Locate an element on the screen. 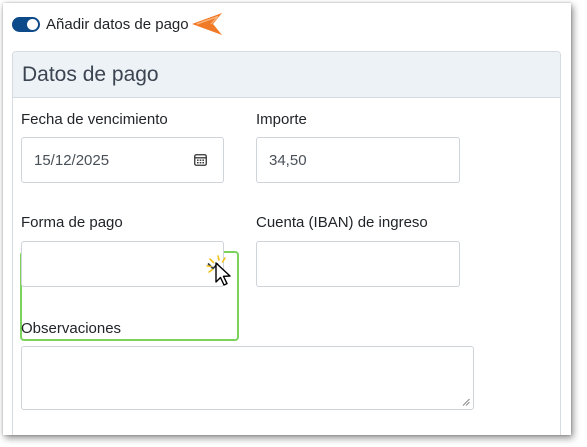 The width and height of the screenshot is (587, 447). payment-method-select is located at coordinates (122, 264).